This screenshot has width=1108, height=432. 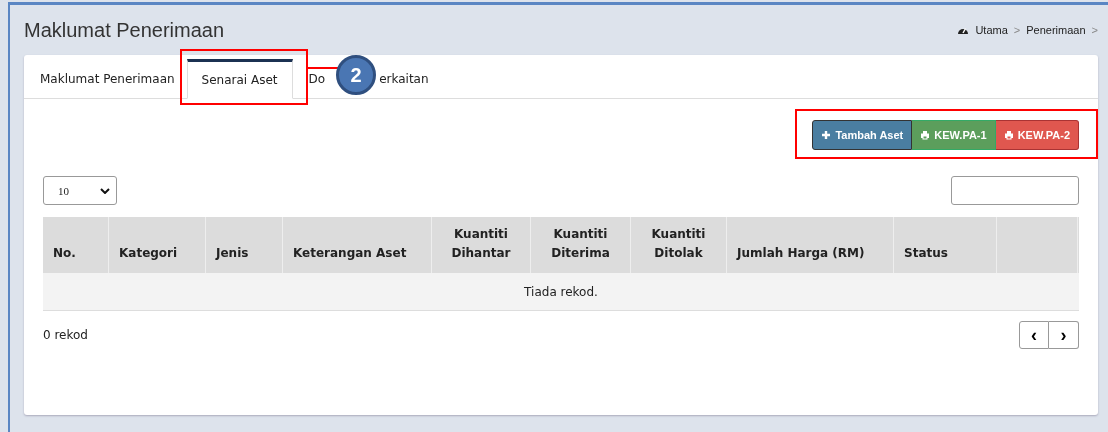 I want to click on chevron-down-icon, so click(x=105, y=190).